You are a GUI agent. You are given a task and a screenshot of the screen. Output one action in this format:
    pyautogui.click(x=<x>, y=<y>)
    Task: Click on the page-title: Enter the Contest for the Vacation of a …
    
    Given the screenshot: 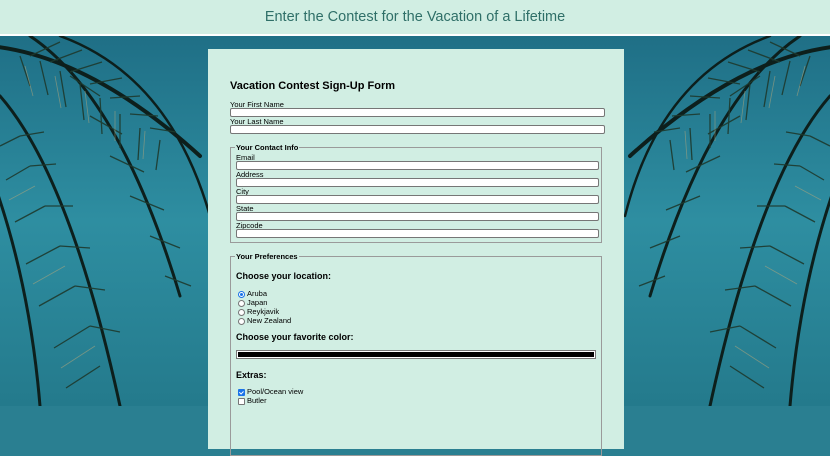 What is the action you would take?
    pyautogui.click(x=415, y=17)
    